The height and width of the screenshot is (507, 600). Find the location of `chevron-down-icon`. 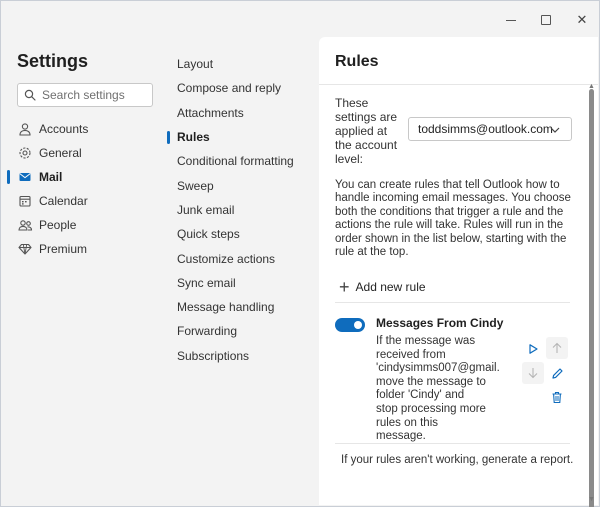

chevron-down-icon is located at coordinates (555, 130).